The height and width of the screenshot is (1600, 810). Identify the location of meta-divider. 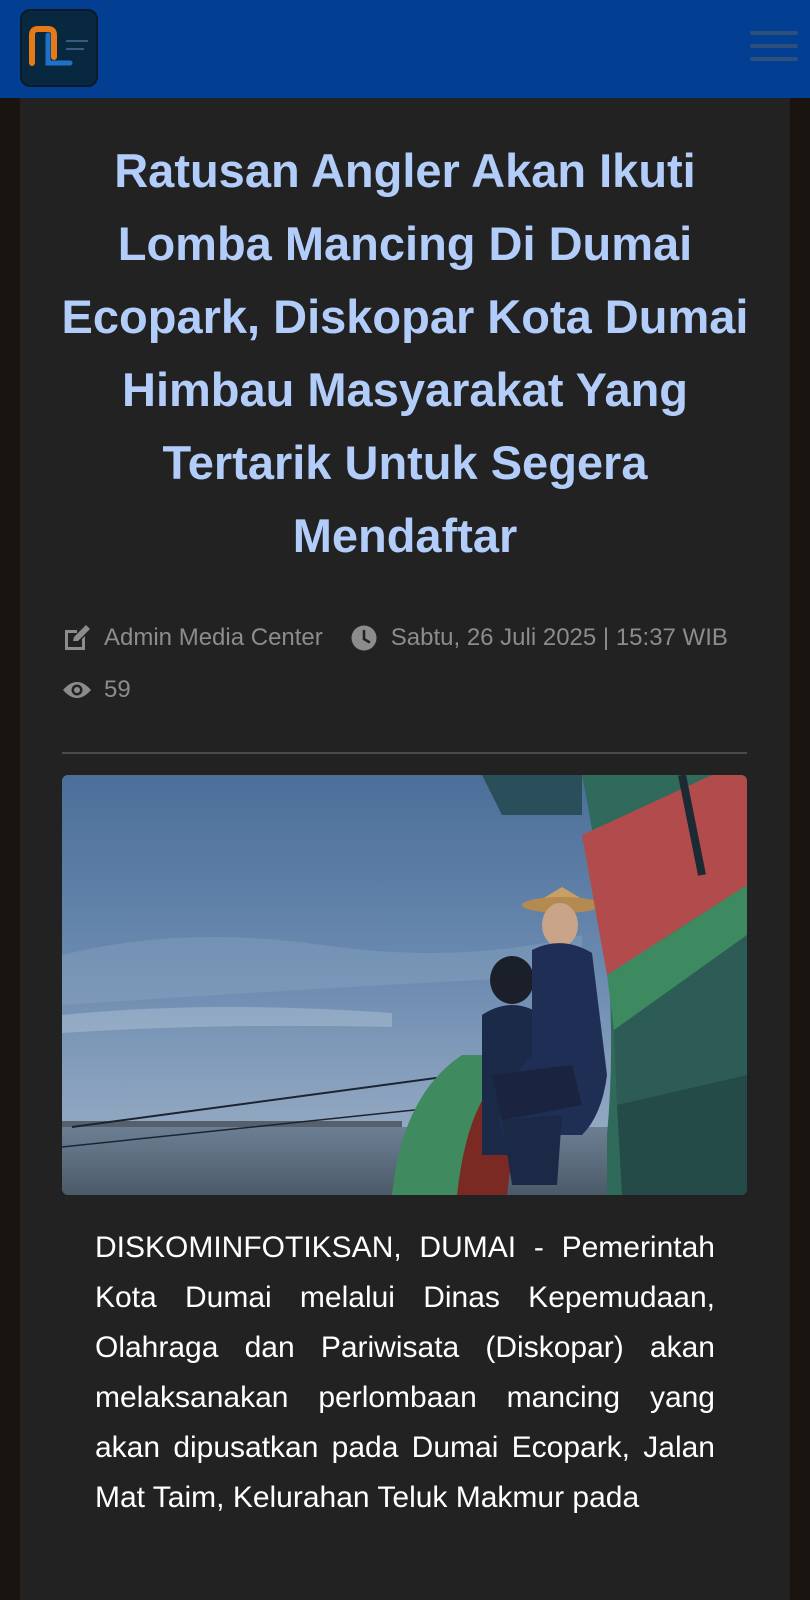
(404, 753).